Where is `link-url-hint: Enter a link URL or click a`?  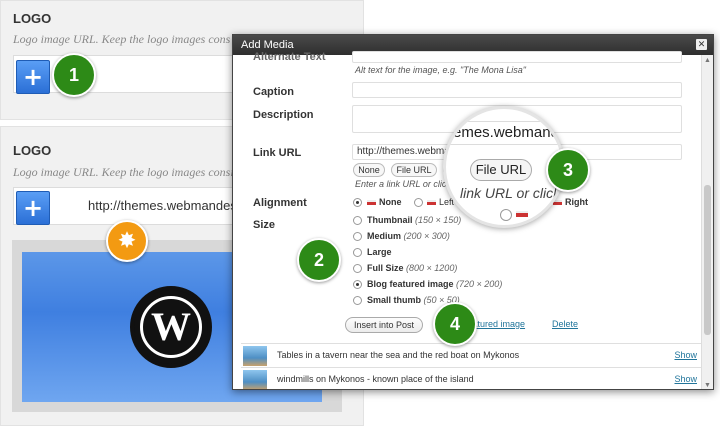 link-url-hint: Enter a link URL or click a is located at coordinates (407, 184).